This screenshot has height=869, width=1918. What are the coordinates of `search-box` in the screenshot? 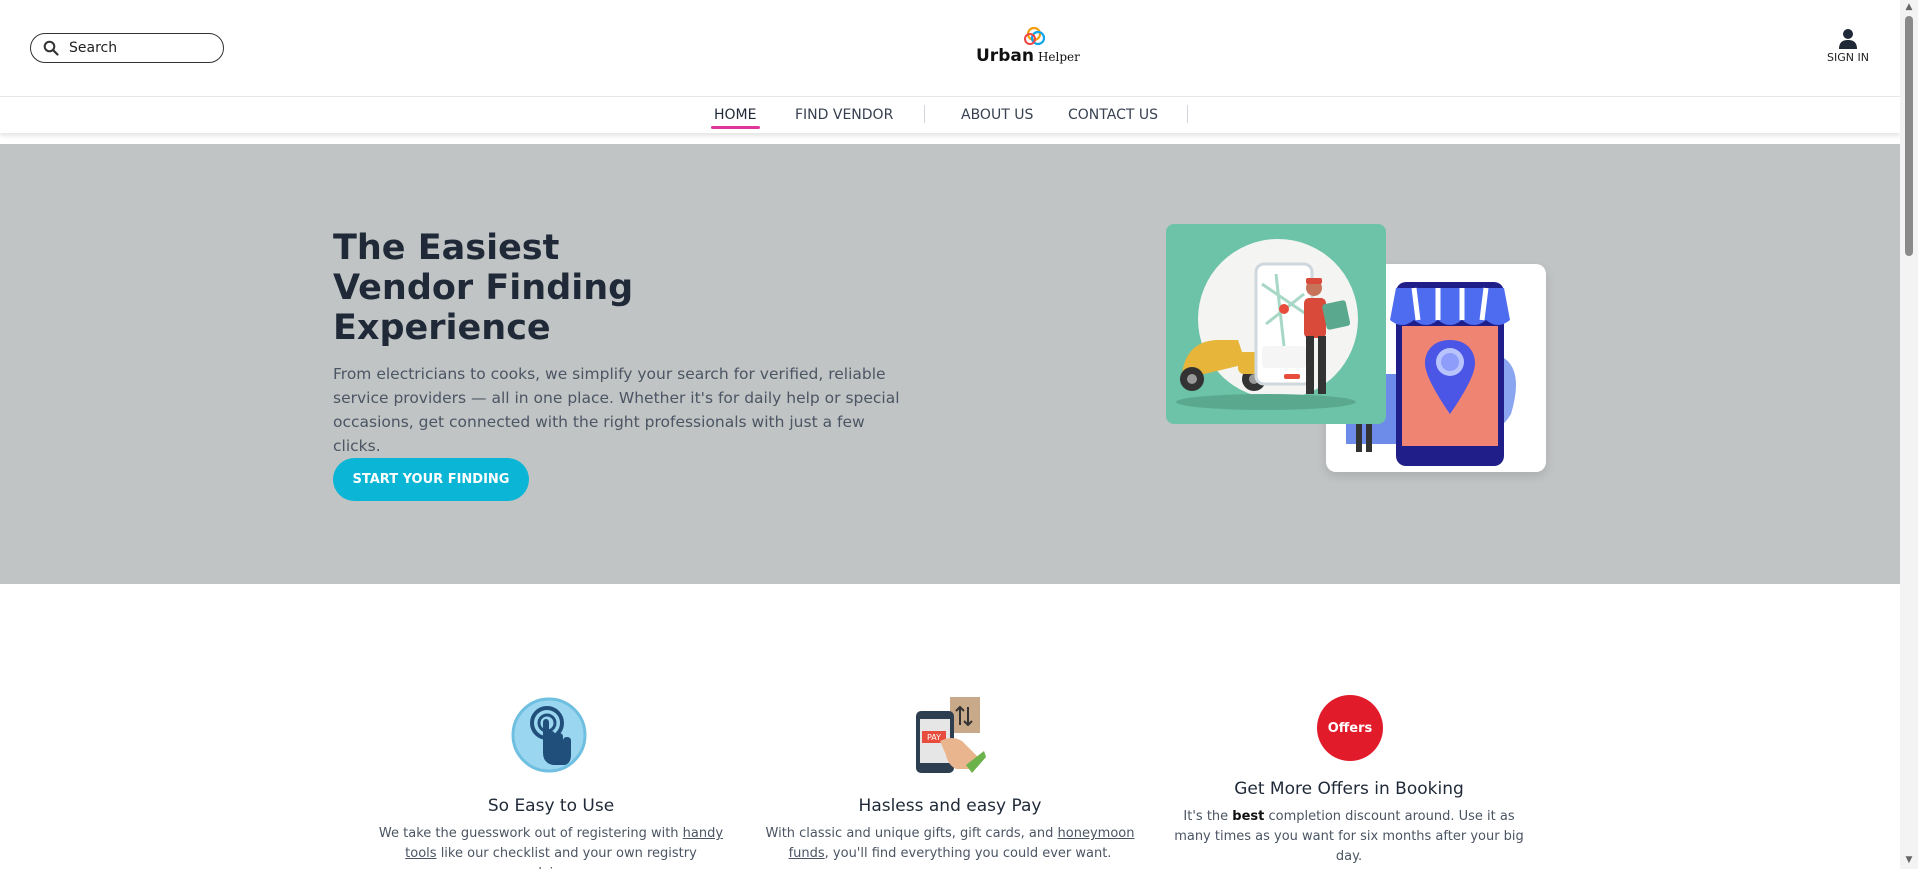 It's located at (127, 48).